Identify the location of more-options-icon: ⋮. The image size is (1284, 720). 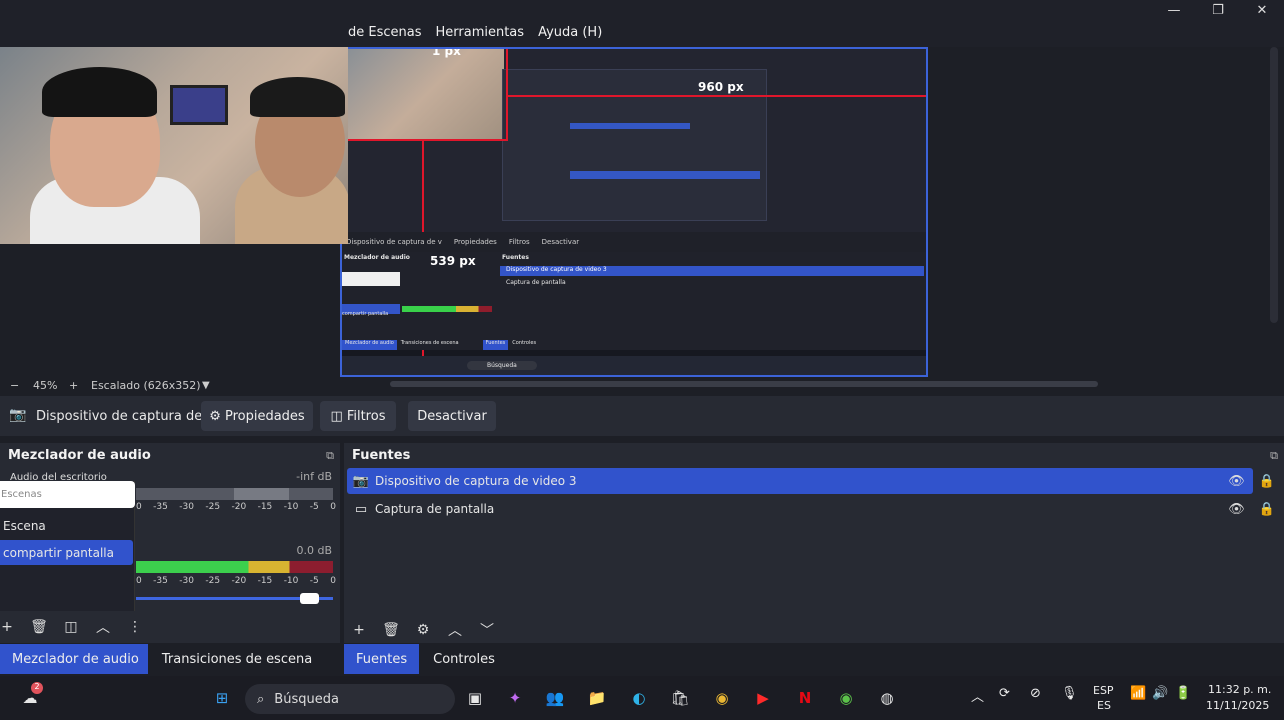
(135, 627).